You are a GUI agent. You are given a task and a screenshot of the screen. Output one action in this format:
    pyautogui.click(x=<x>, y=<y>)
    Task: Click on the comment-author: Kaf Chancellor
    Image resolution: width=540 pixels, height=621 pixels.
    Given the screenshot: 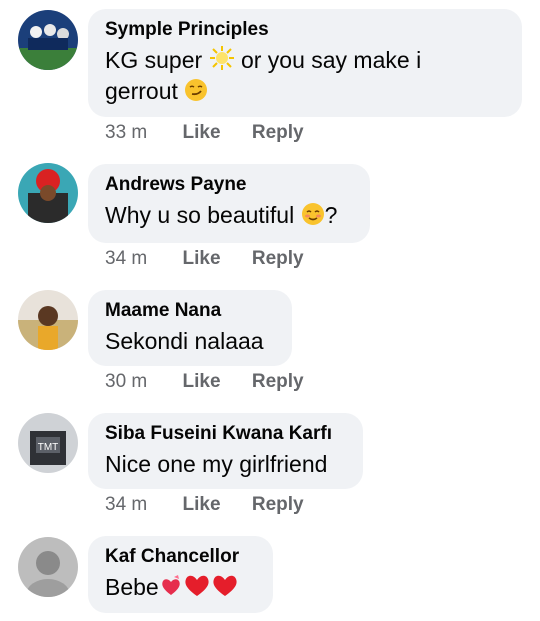 What is the action you would take?
    pyautogui.click(x=180, y=557)
    